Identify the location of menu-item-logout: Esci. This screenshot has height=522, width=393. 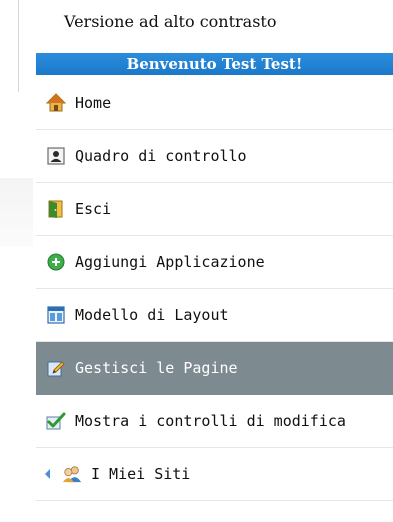
(214, 209).